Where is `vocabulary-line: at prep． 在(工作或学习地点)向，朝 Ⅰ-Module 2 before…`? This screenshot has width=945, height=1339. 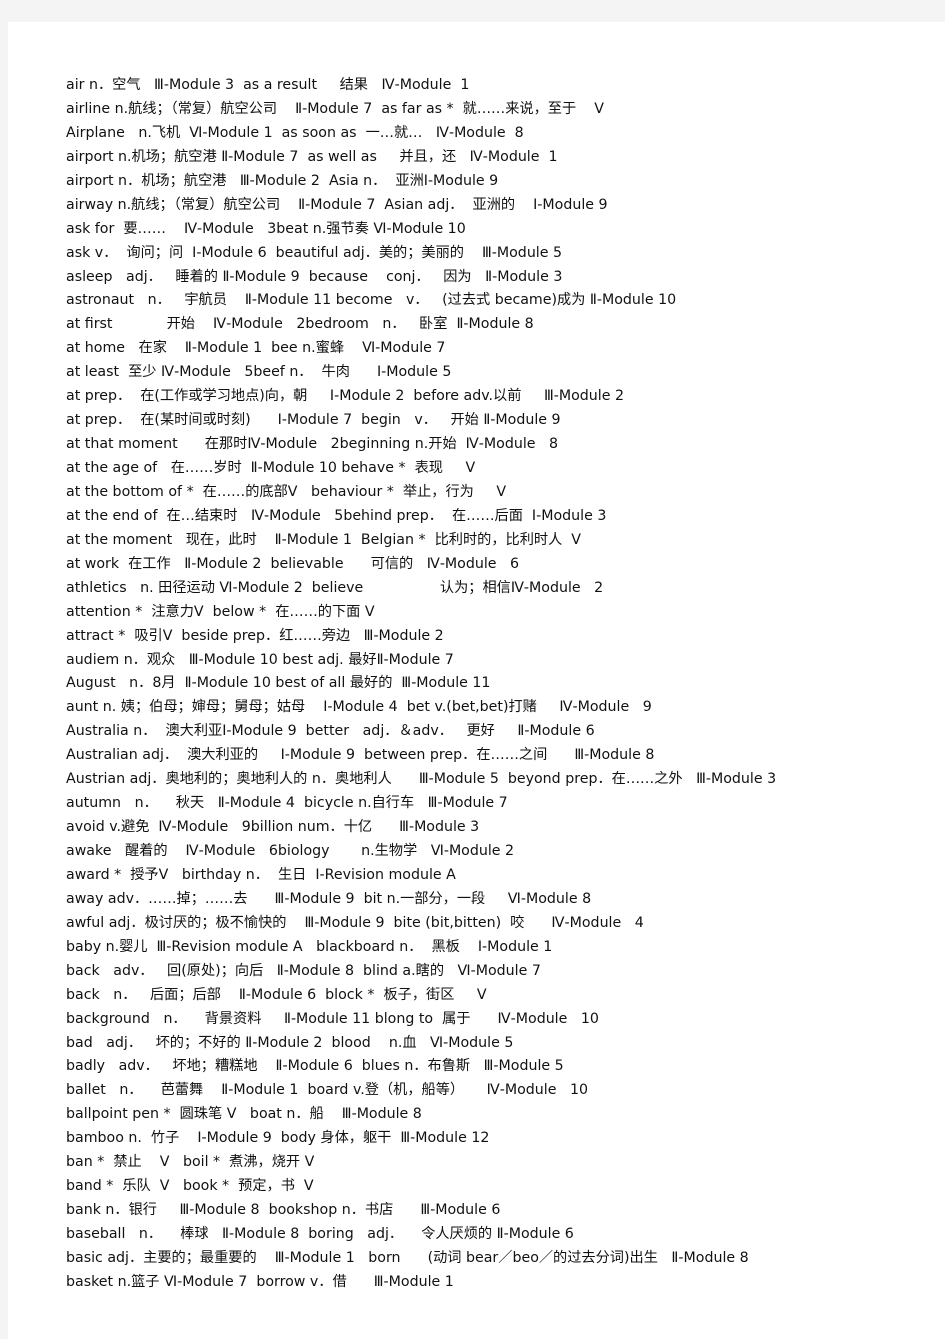
vocabulary-line: at prep． 在(工作或学习地点)向，朝 Ⅰ-Module 2 before… is located at coordinates (345, 396).